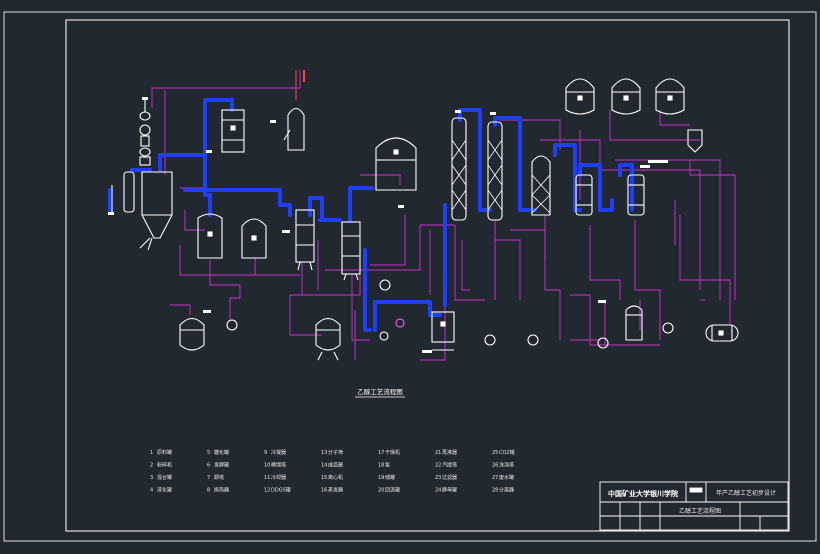 Image resolution: width=820 pixels, height=554 pixels. Describe the element at coordinates (208, 466) in the screenshot. I see `legend-number: 6` at that location.